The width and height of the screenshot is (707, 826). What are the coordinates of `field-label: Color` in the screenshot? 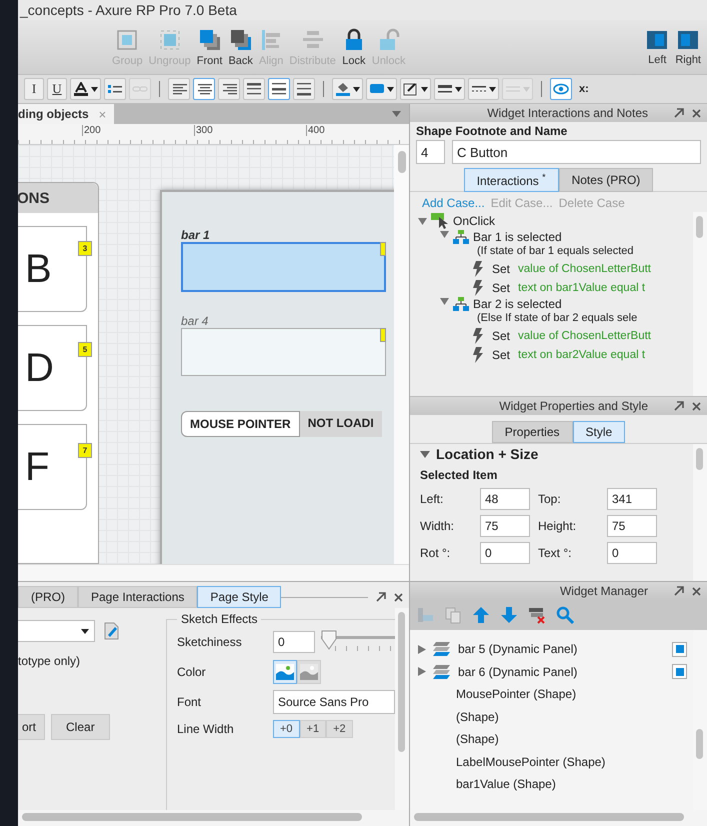 It's located at (192, 672).